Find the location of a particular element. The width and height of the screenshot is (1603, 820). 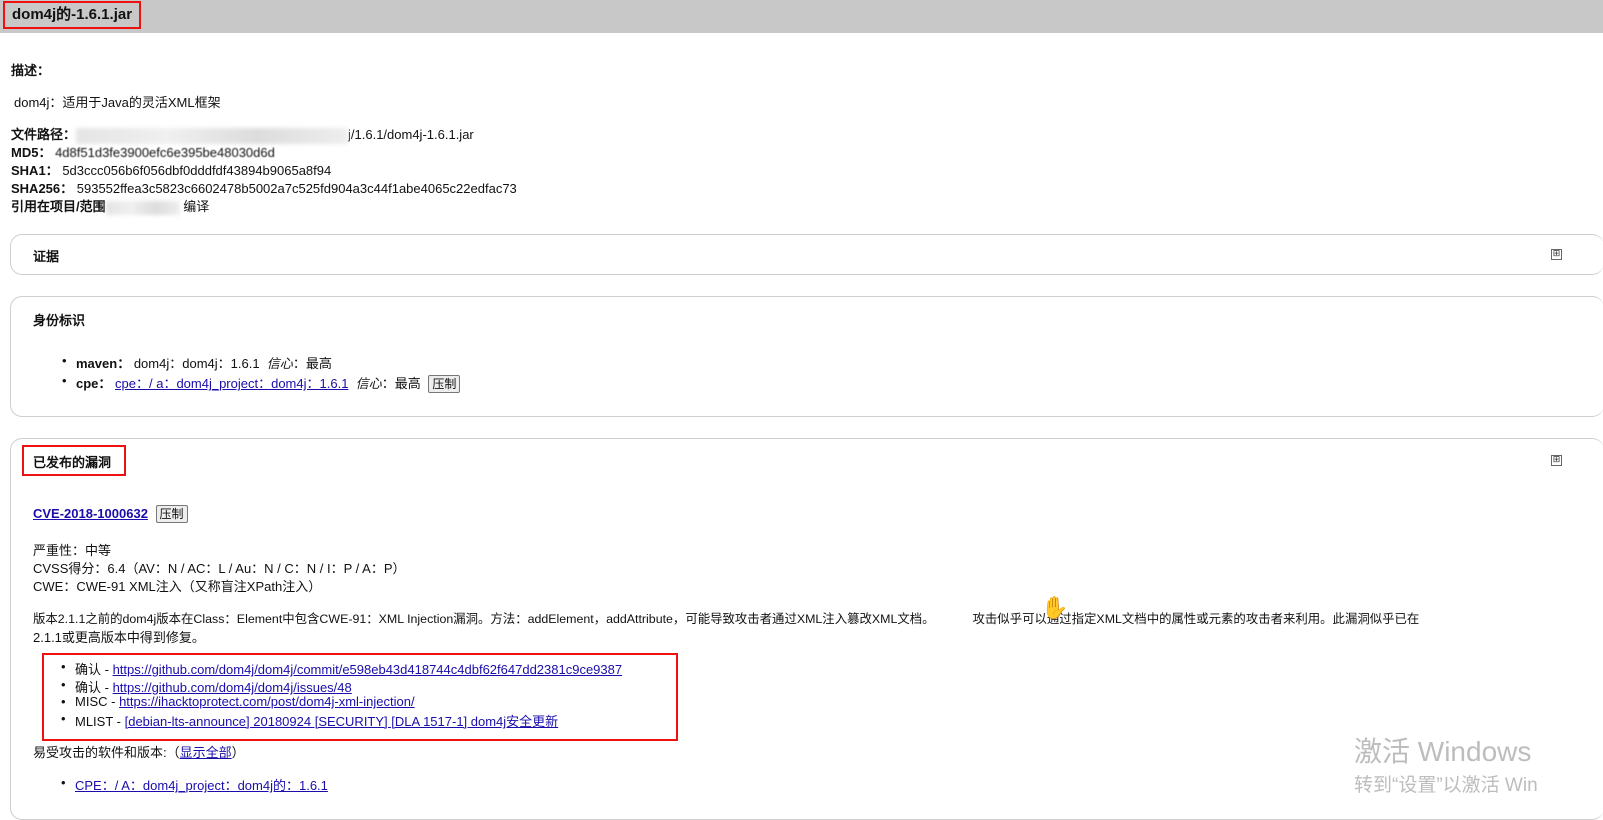

activation-watermark-subtitle: 转到“设置”以激活 Win is located at coordinates (1446, 785).